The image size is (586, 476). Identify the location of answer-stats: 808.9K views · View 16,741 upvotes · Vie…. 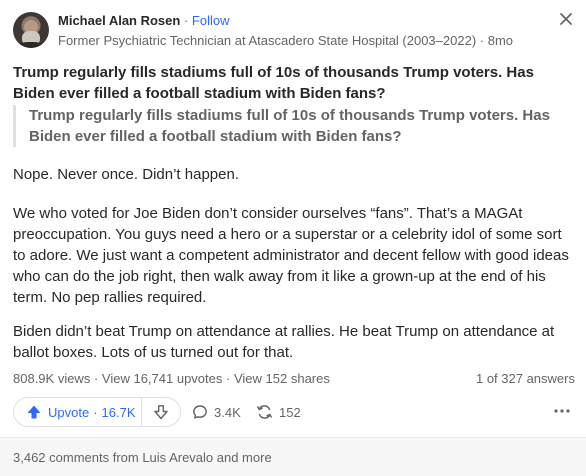
(171, 378).